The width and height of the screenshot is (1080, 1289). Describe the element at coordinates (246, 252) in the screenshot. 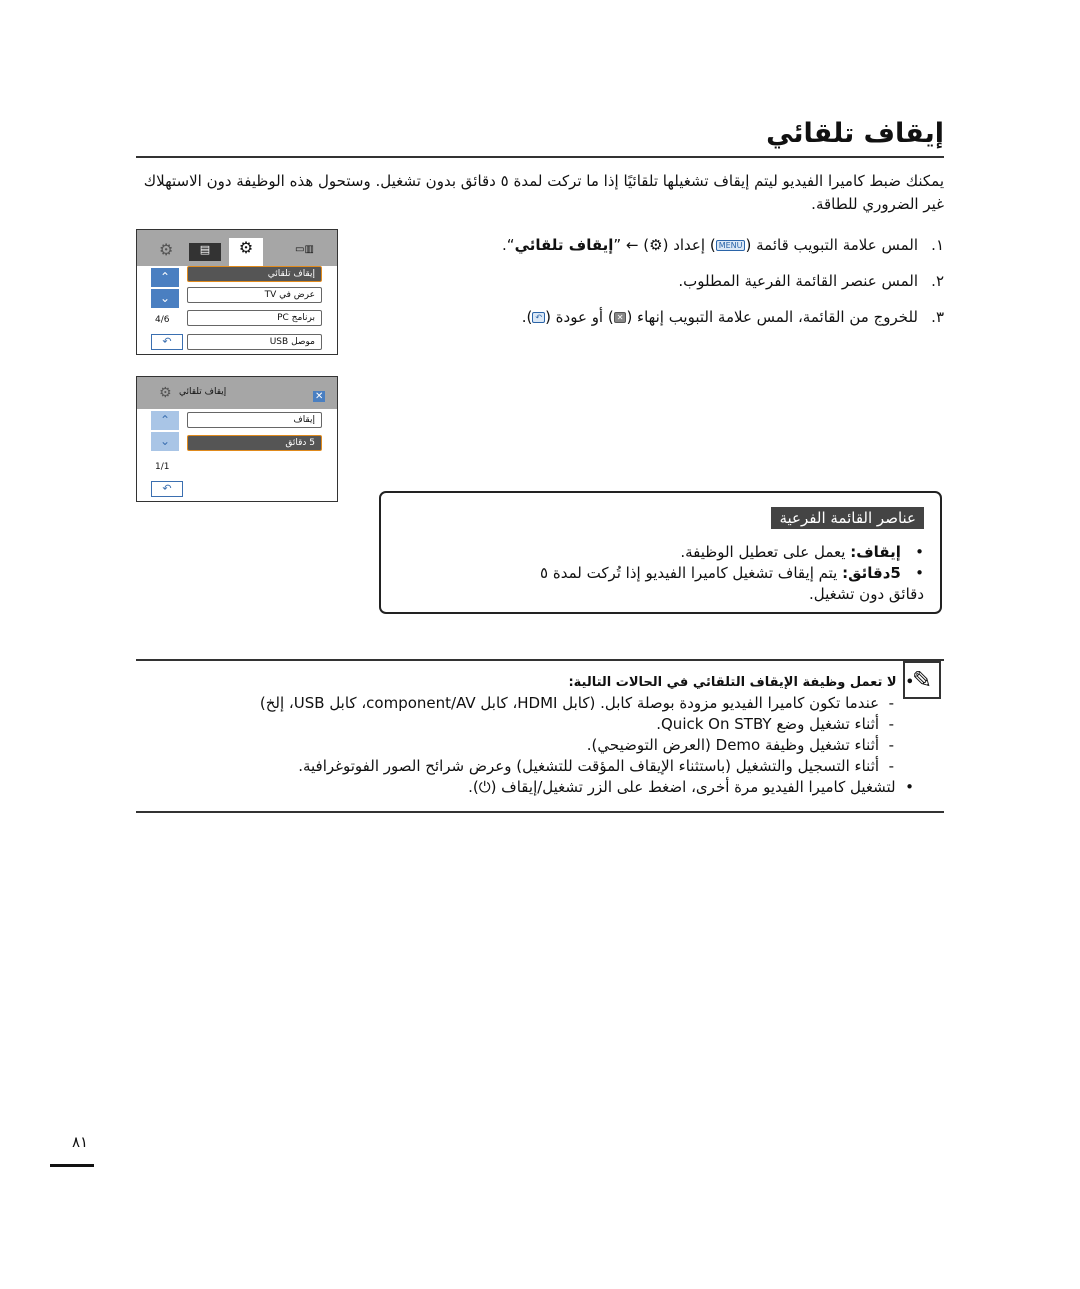

I see `settings-tab-icon: ⚙` at that location.